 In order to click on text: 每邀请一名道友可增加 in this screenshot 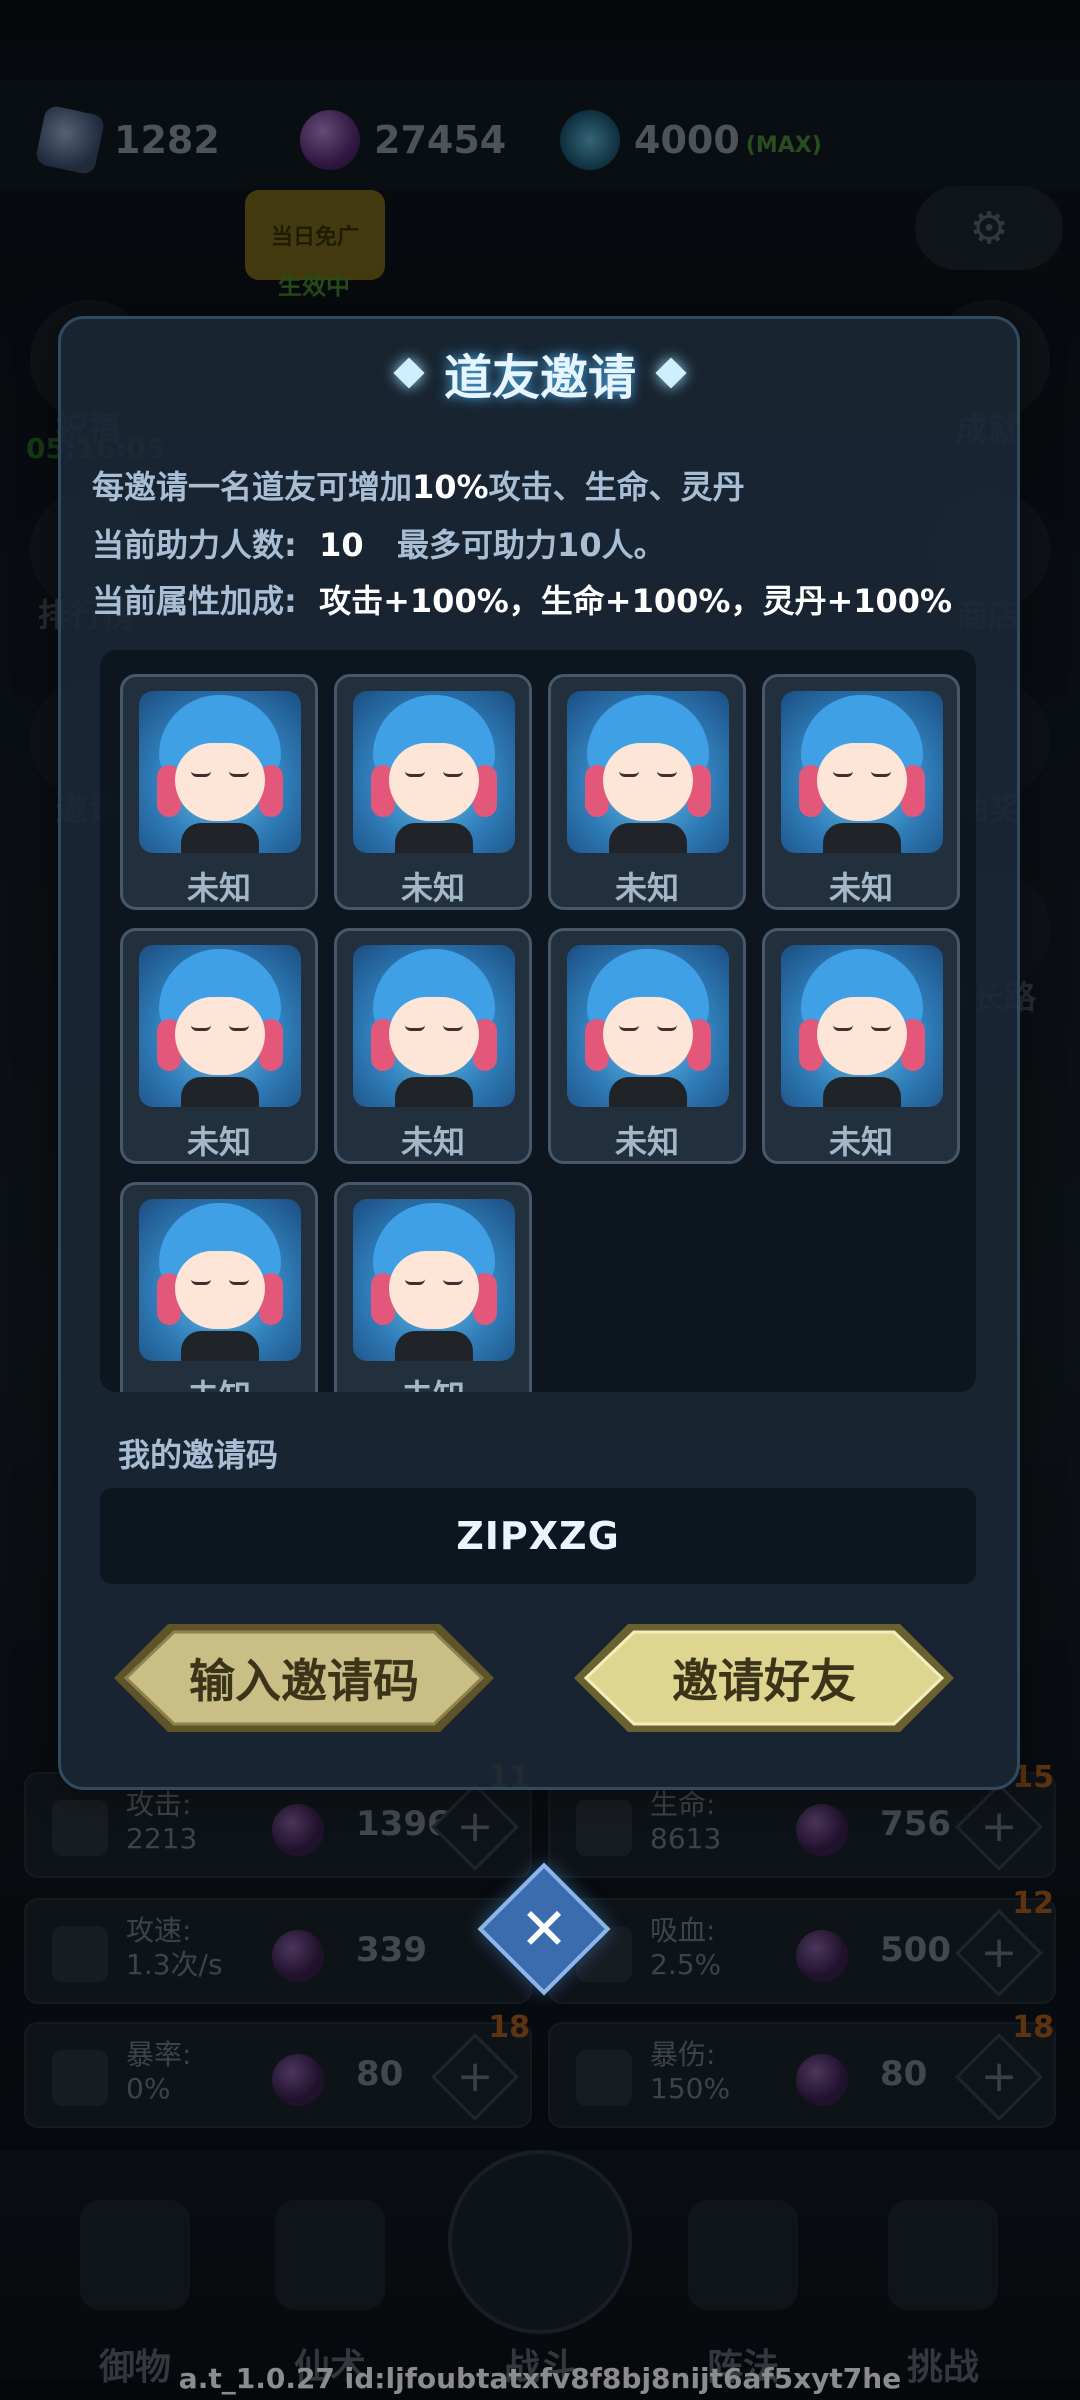, I will do `click(252, 487)`.